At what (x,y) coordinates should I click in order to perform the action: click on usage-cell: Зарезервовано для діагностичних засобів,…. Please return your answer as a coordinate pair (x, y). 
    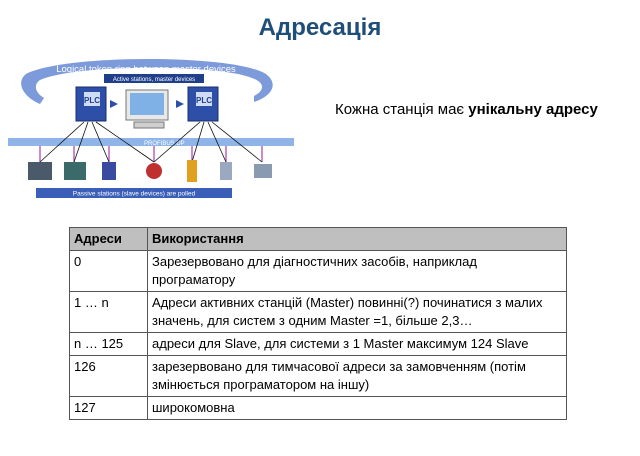
    Looking at the image, I should click on (357, 271).